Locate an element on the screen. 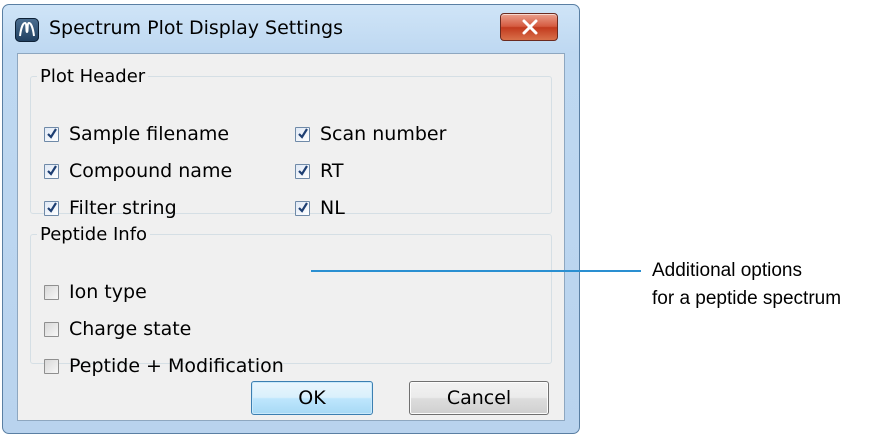  checkbox-label: Peptide + Modification is located at coordinates (176, 366).